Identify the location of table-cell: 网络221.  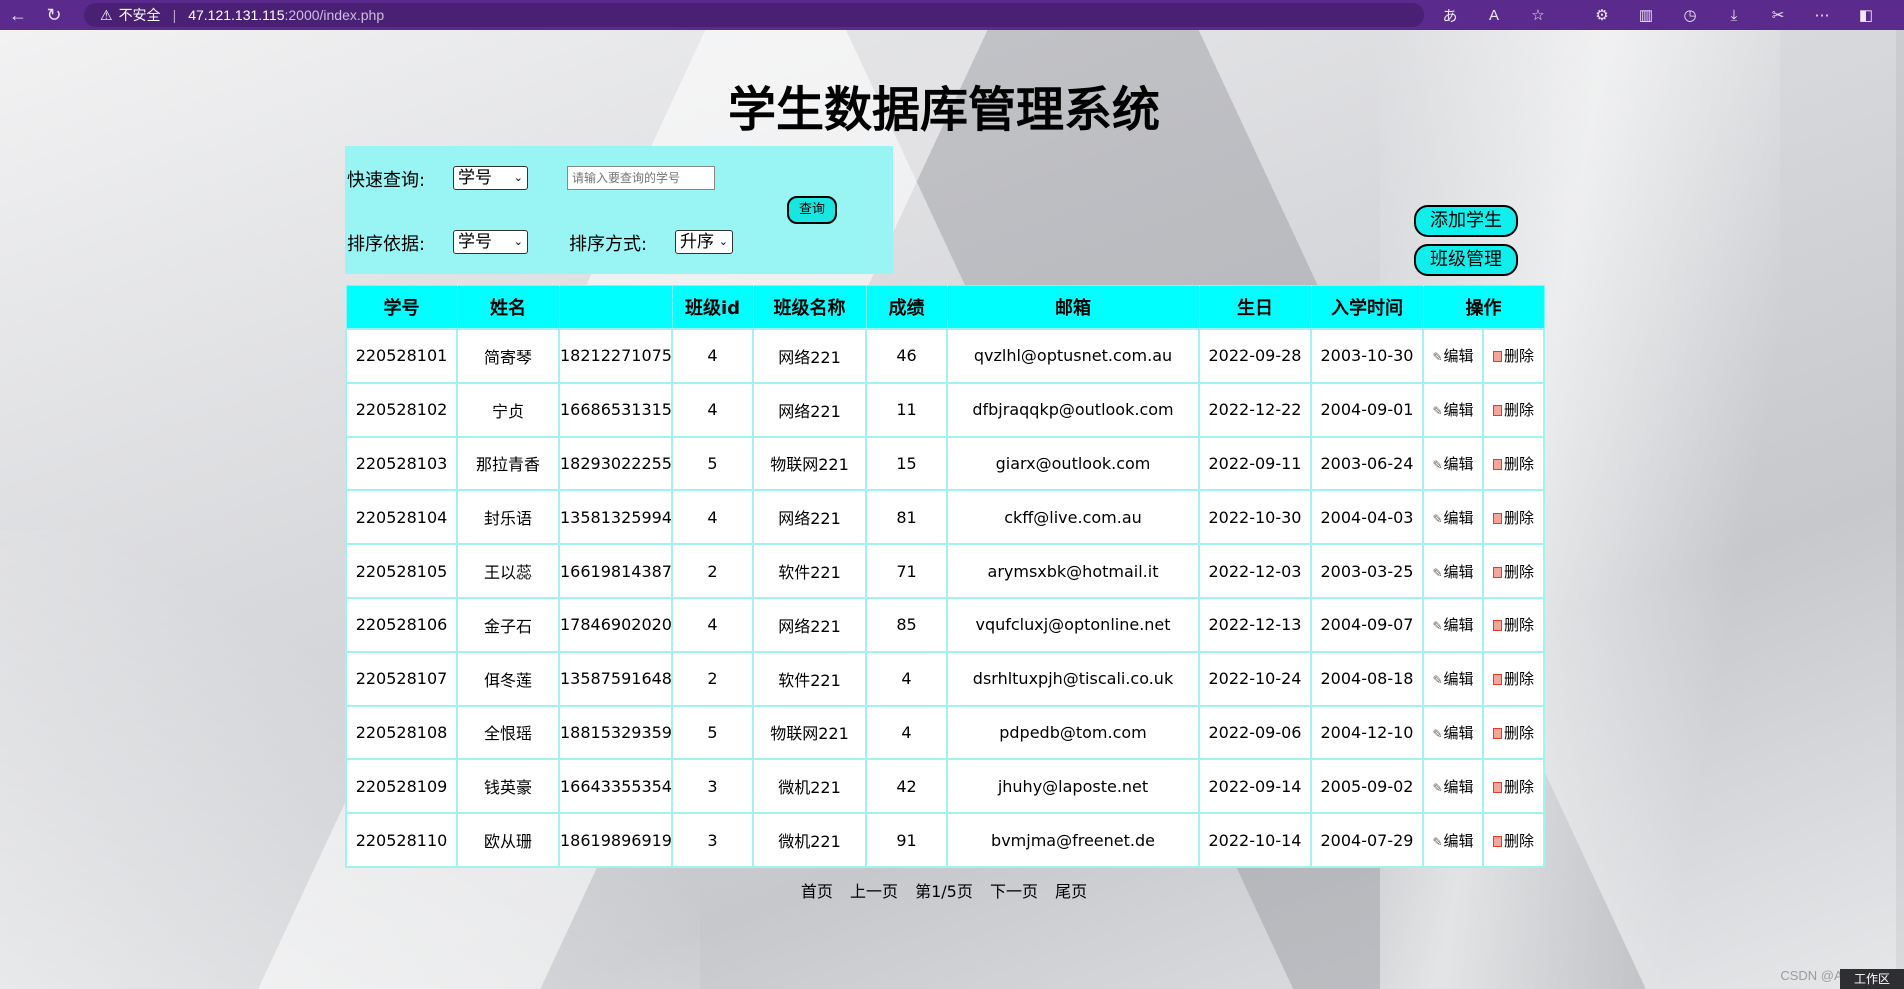
(809, 356).